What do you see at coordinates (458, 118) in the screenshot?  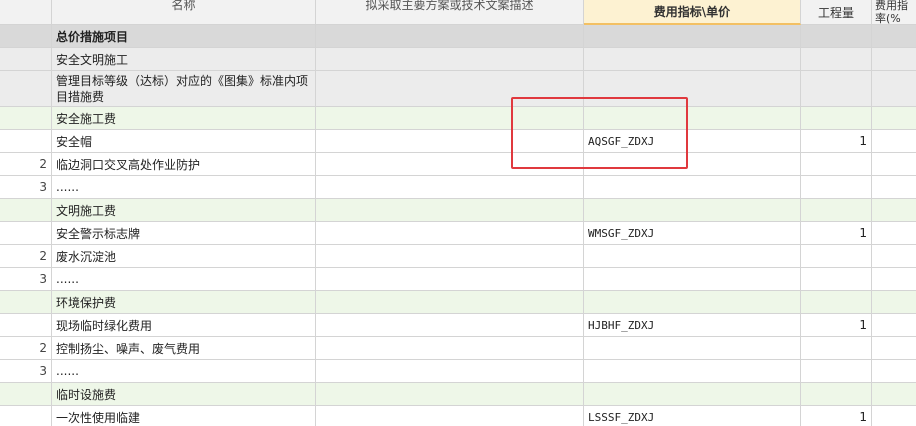 I see `category-row: 安全施工费` at bounding box center [458, 118].